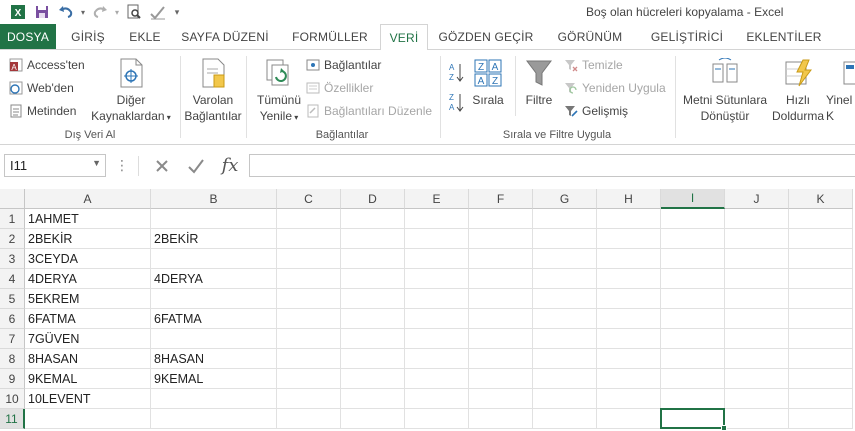 Image resolution: width=855 pixels, height=431 pixels. Describe the element at coordinates (821, 299) in the screenshot. I see `cell-k5` at that location.